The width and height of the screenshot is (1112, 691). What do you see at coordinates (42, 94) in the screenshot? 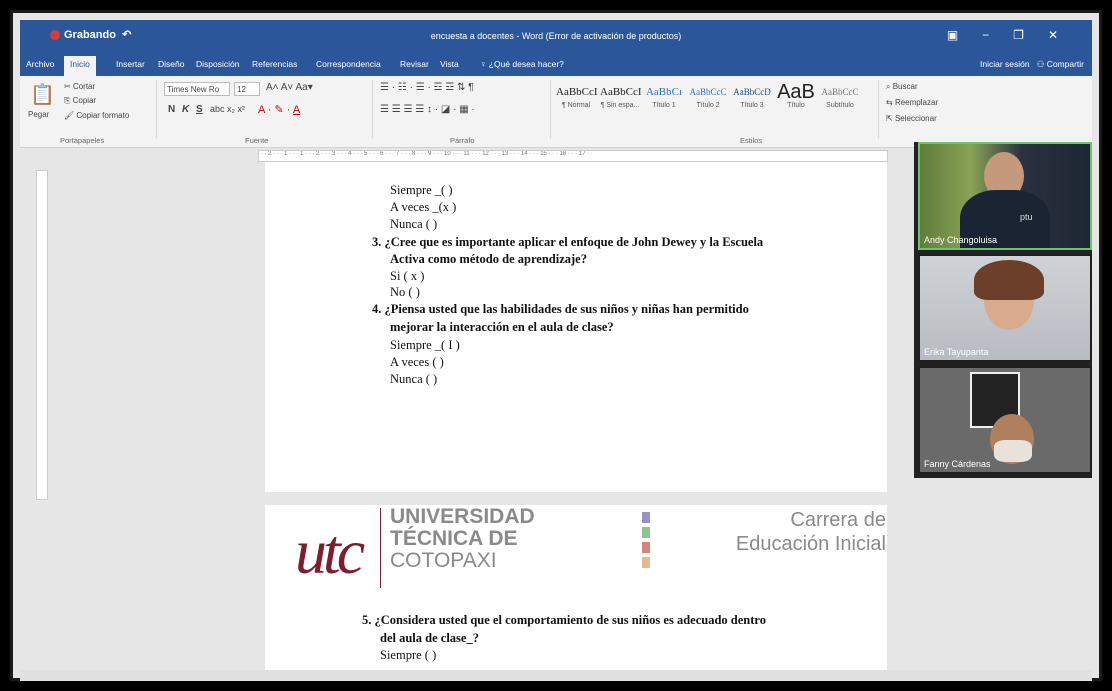
I see `paste-icon: 📋` at bounding box center [42, 94].